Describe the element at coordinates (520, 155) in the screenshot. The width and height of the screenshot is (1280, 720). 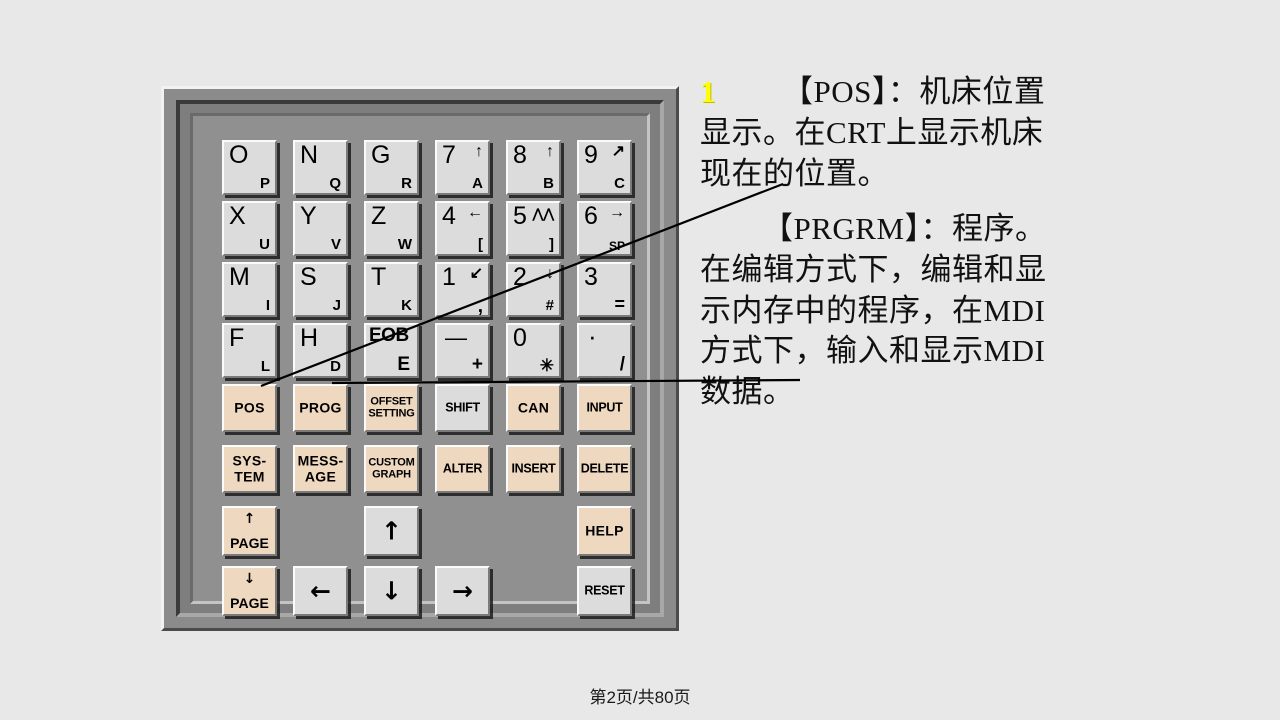
I see `key-label-main: 8` at that location.